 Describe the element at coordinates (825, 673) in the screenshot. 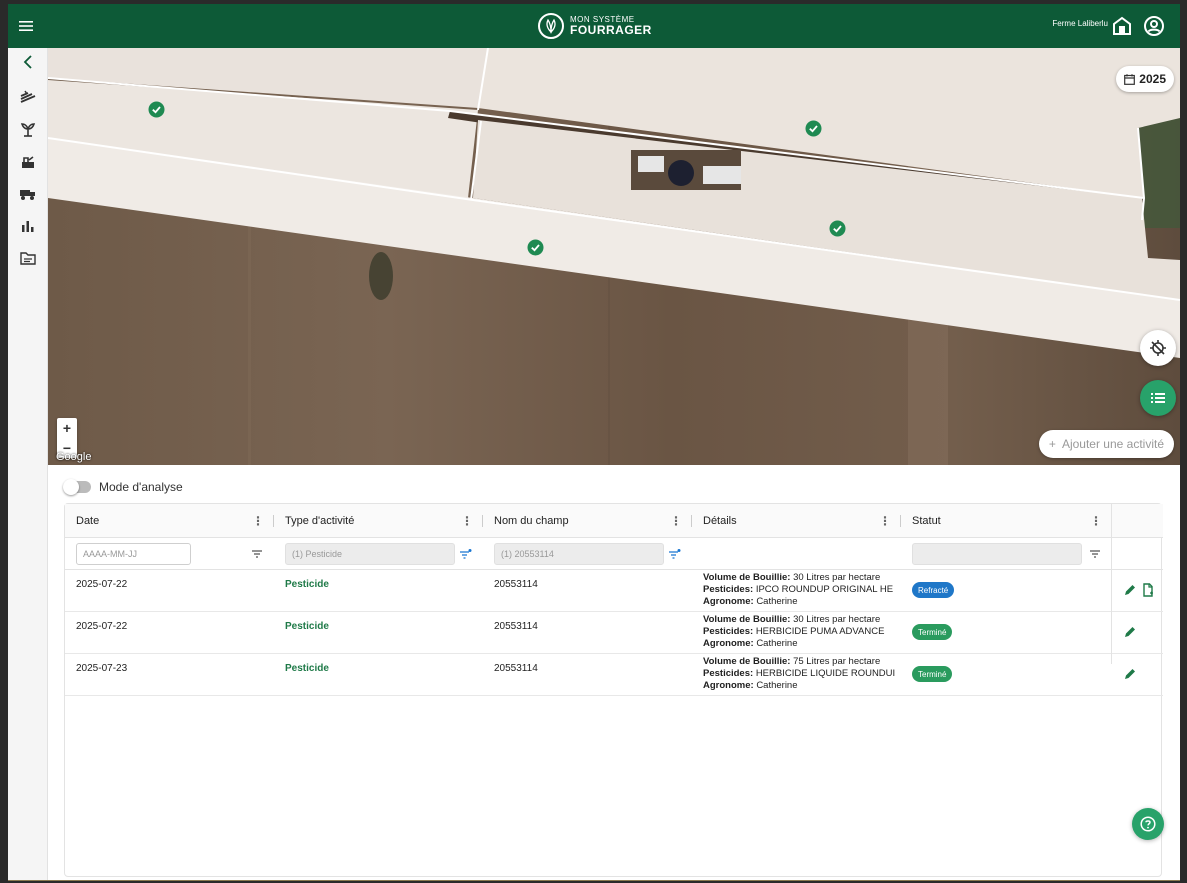

I see `detail-pesticides: HERBICIDE LIQUIDE ROUNDUI` at that location.